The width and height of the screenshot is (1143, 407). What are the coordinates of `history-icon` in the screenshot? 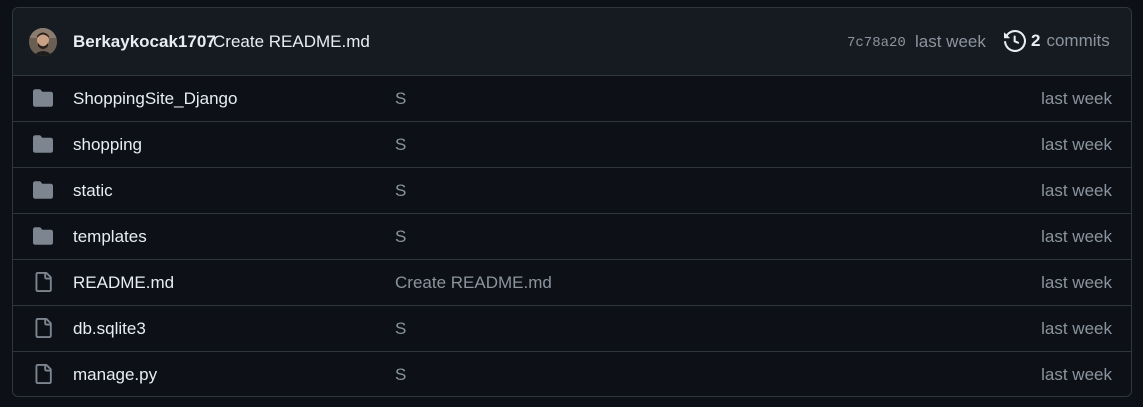 It's located at (1015, 41).